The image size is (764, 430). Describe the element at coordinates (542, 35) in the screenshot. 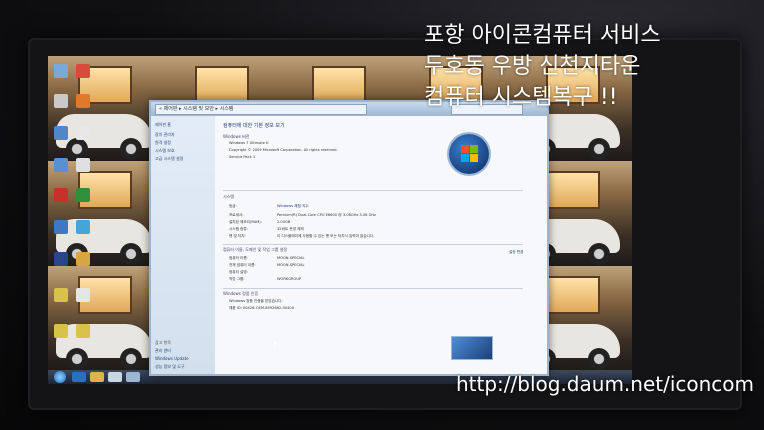

I see `caption-line-1: 포항 아이콘컴퓨터 서비스` at that location.